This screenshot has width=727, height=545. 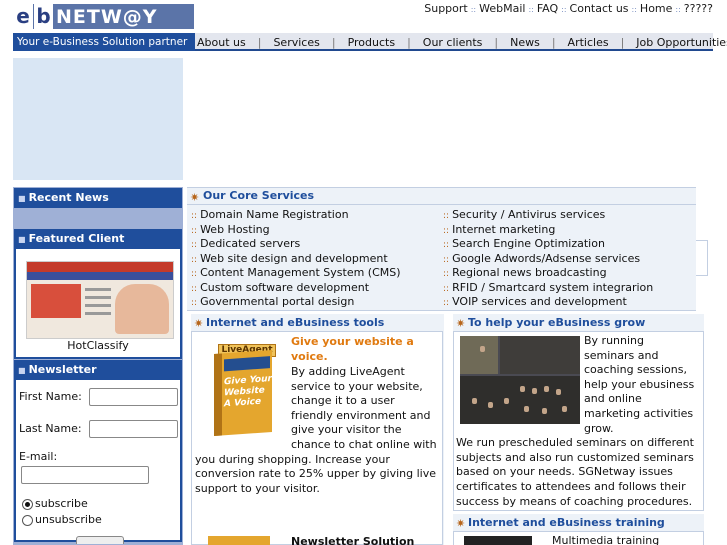 I want to click on service-item: :: Governmental portal design, so click(x=272, y=301).